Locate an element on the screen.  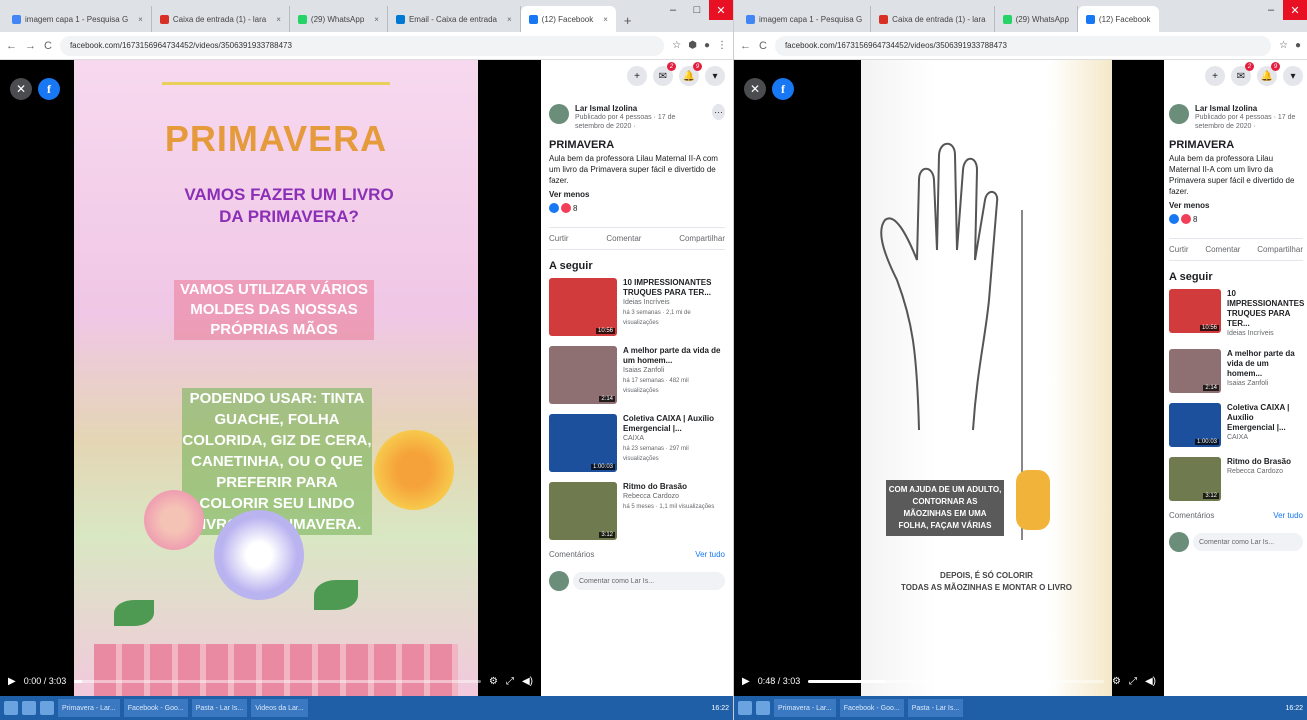
browser-tab-active: (12) Facebook is located at coordinates (1118, 19).